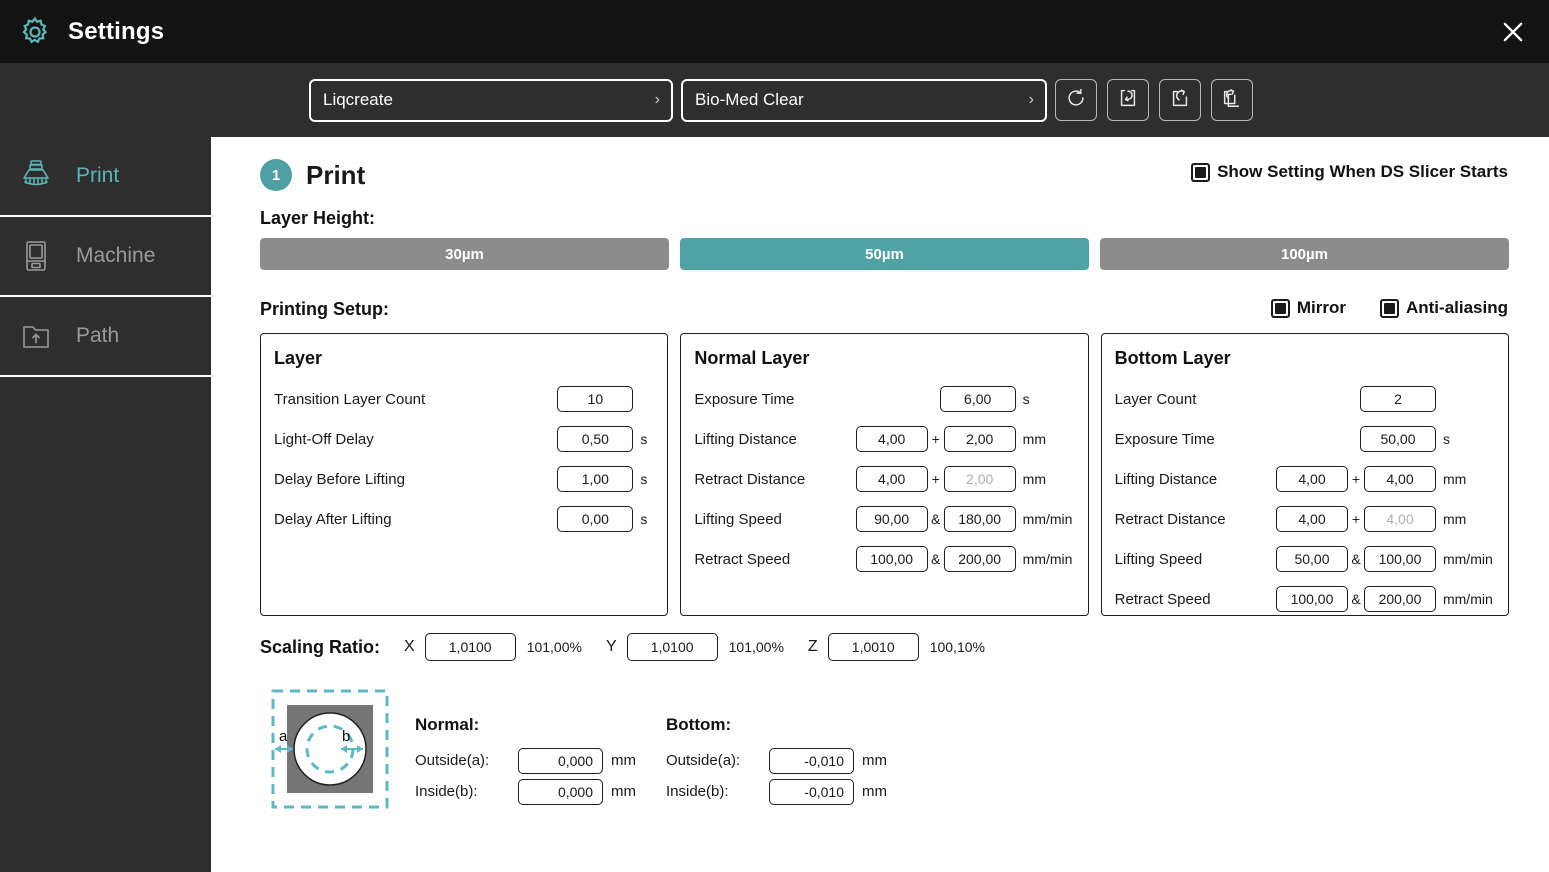 This screenshot has height=872, width=1549. What do you see at coordinates (1399, 599) in the screenshot?
I see `bottom-retract-speed-input-2: 200,00` at bounding box center [1399, 599].